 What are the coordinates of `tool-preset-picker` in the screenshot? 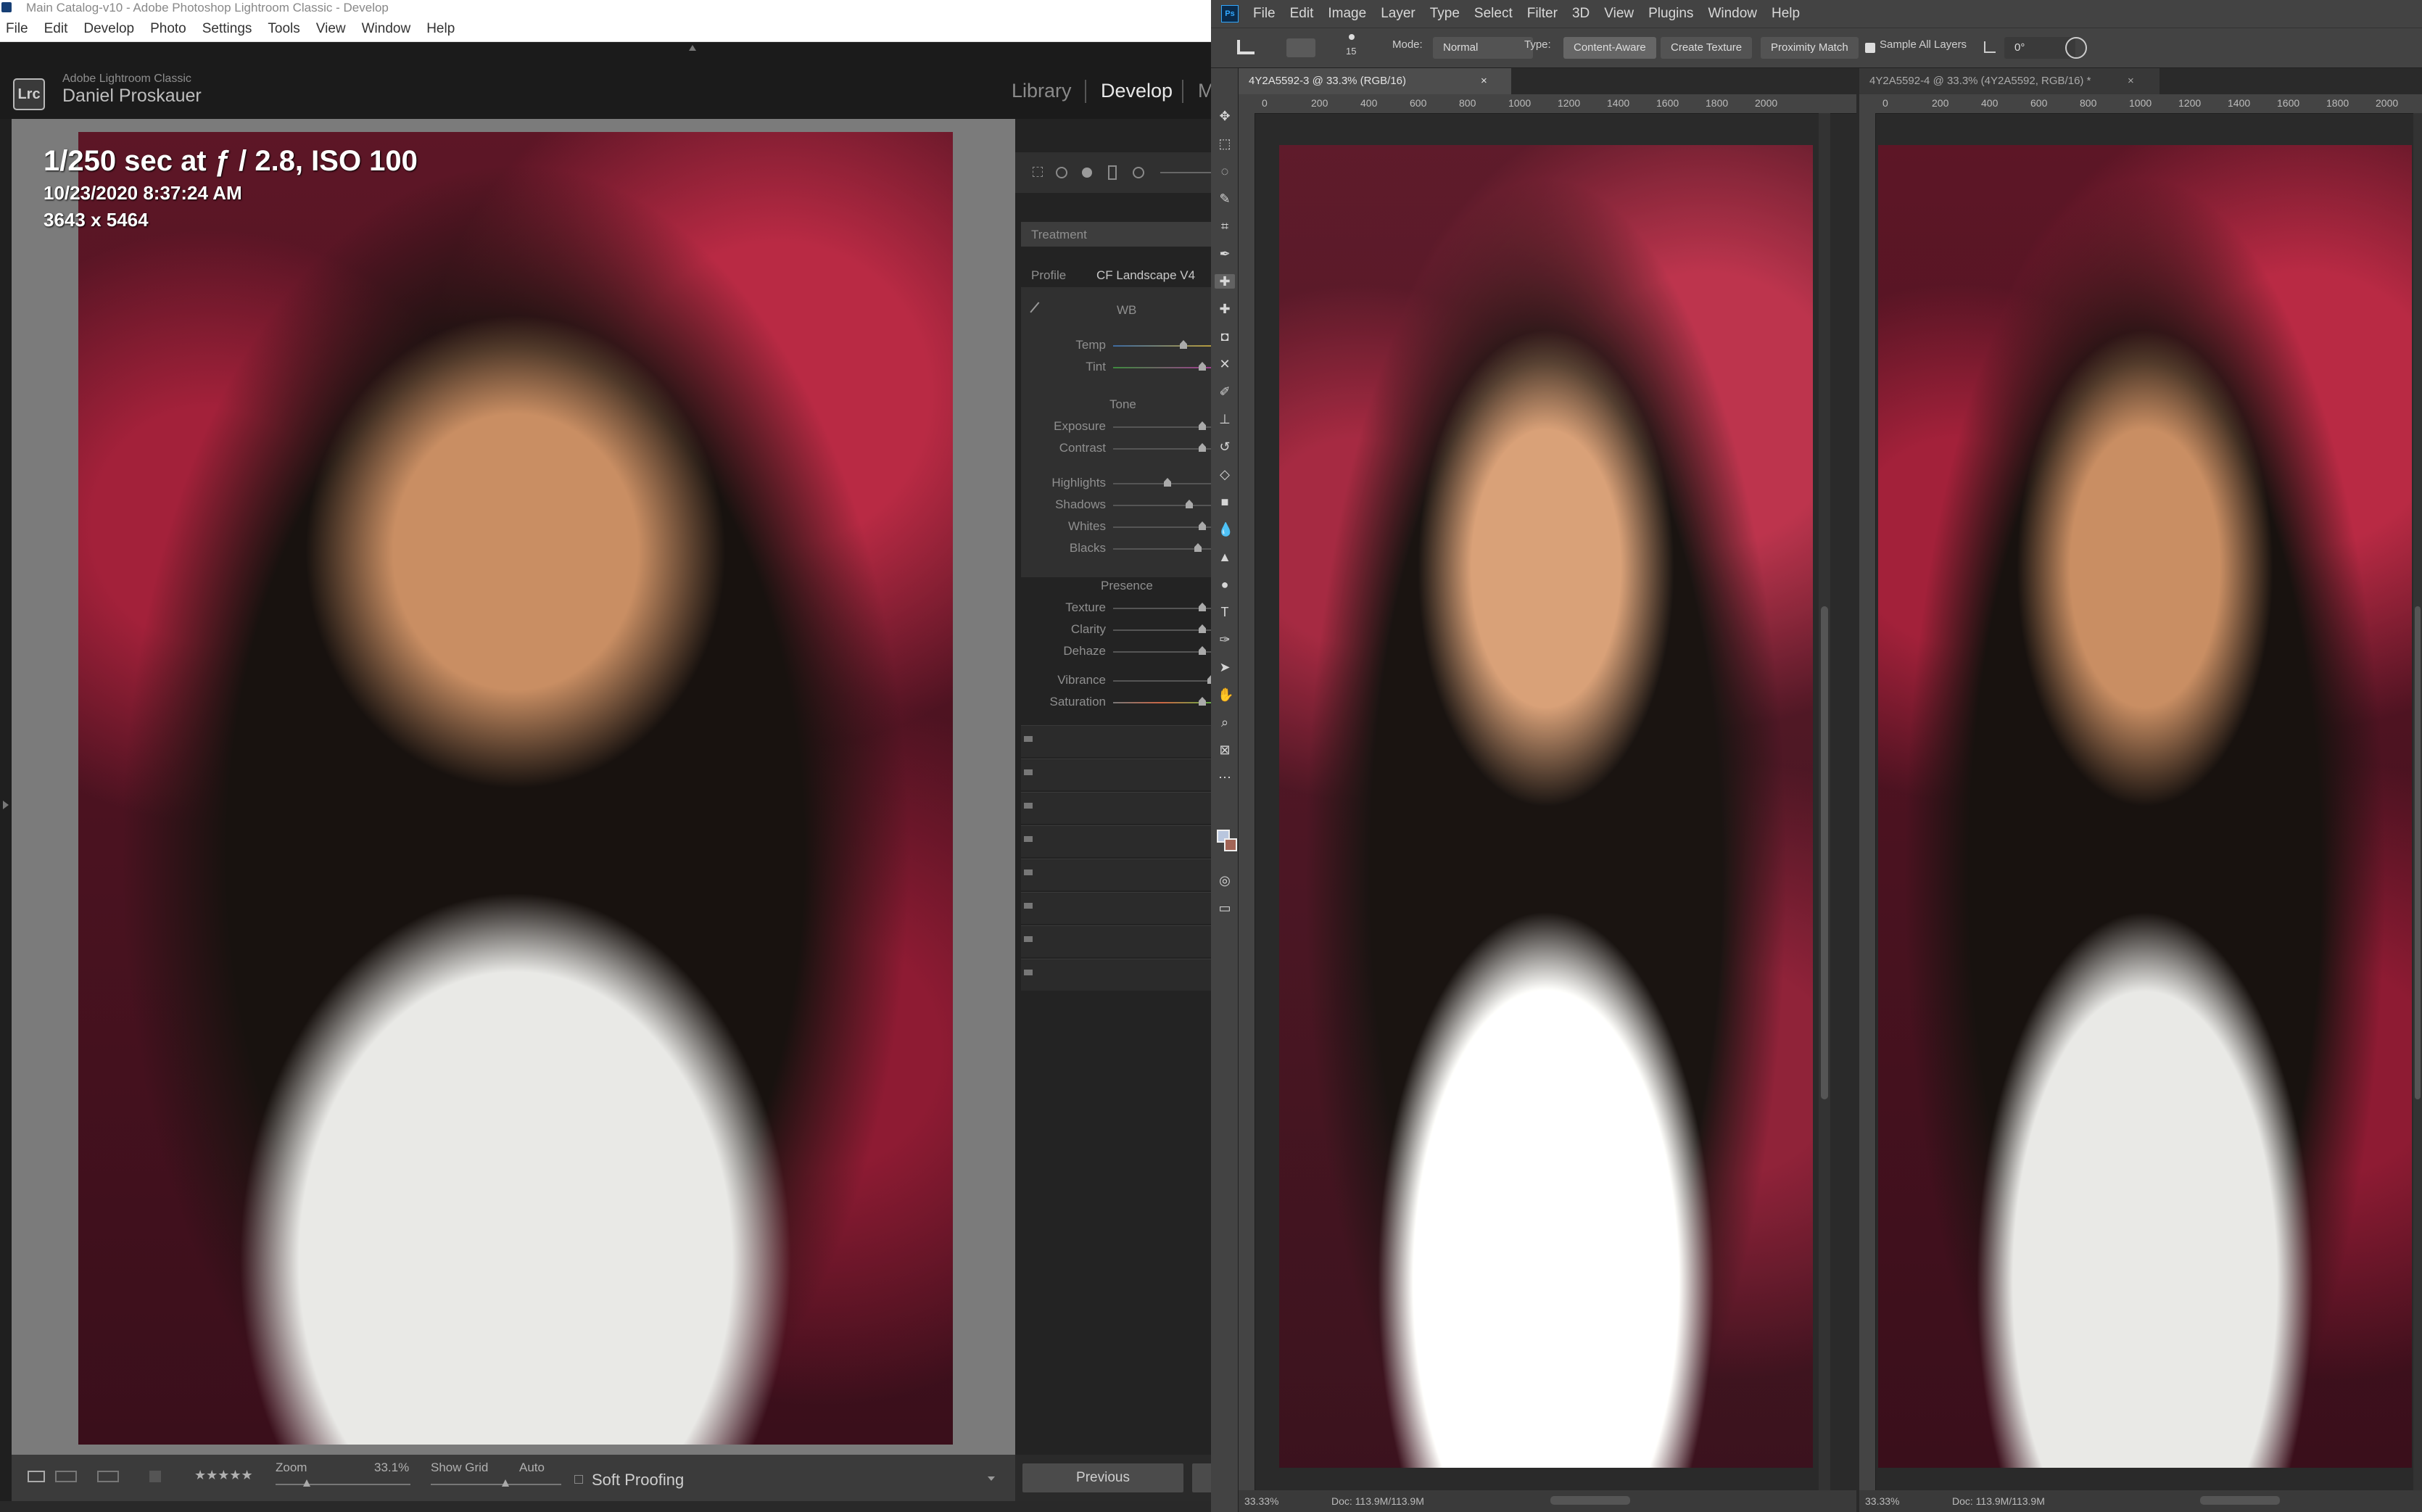 It's located at (1300, 47).